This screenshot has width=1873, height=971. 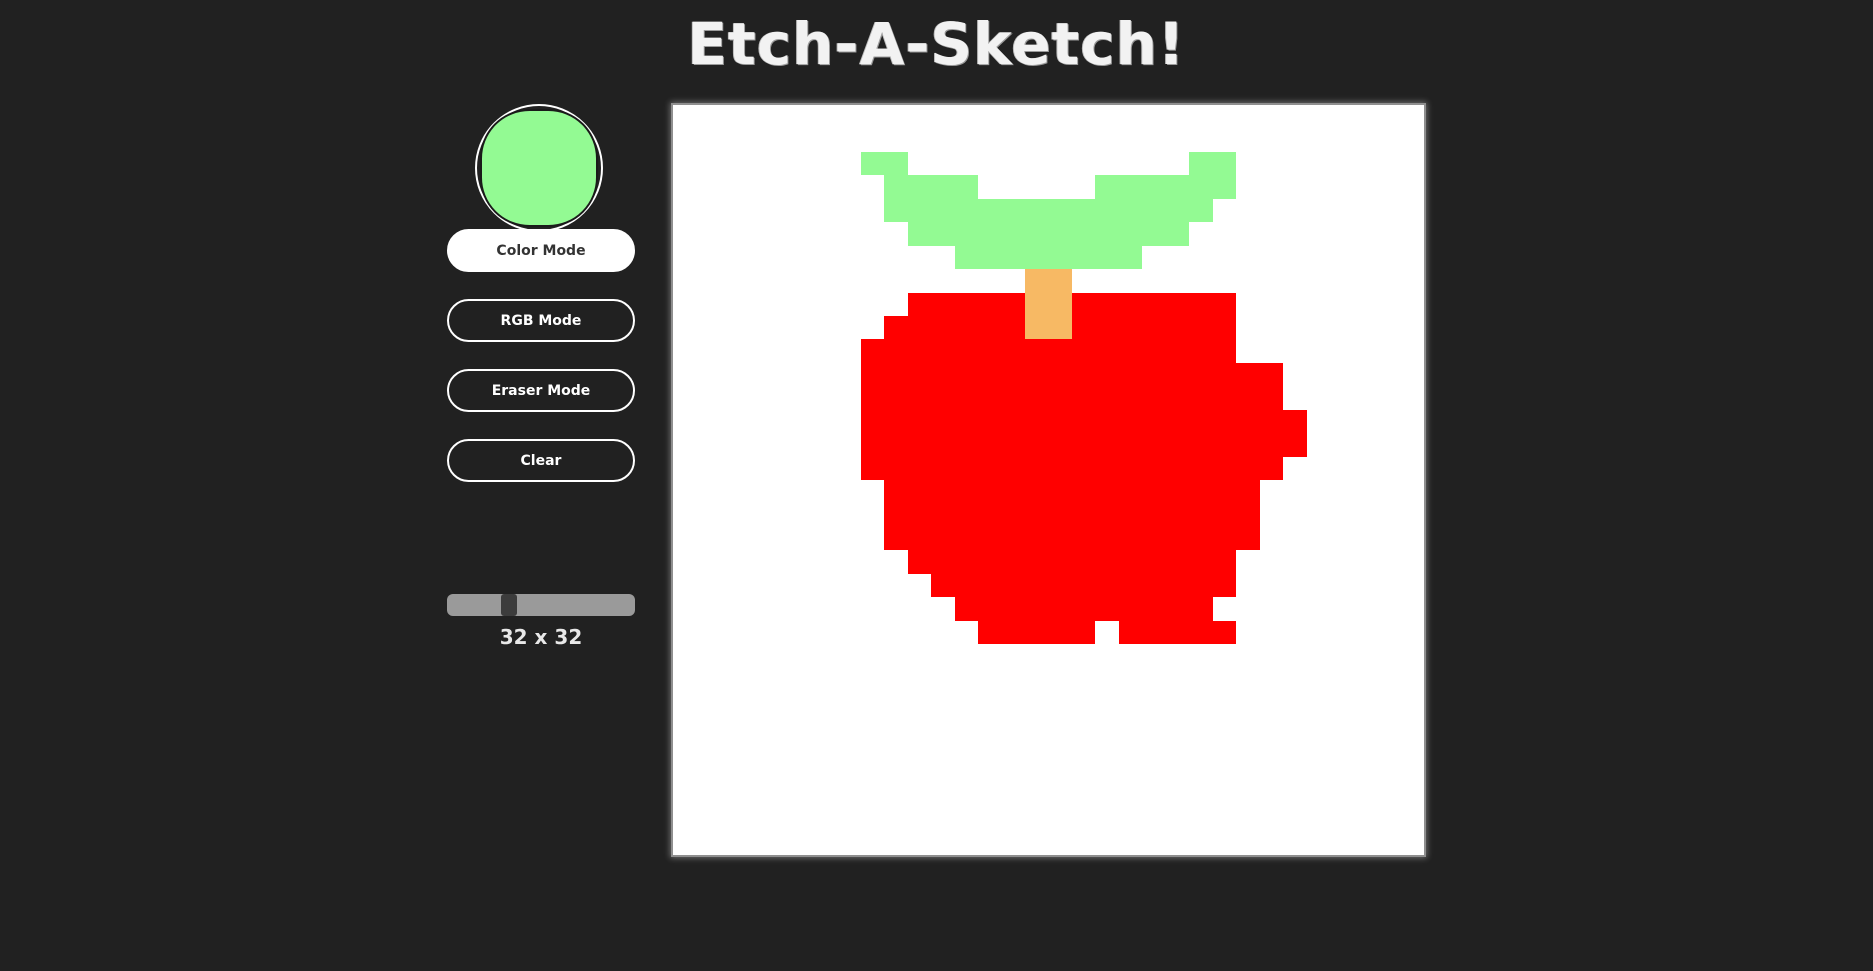 I want to click on slider-thumb, so click(x=509, y=605).